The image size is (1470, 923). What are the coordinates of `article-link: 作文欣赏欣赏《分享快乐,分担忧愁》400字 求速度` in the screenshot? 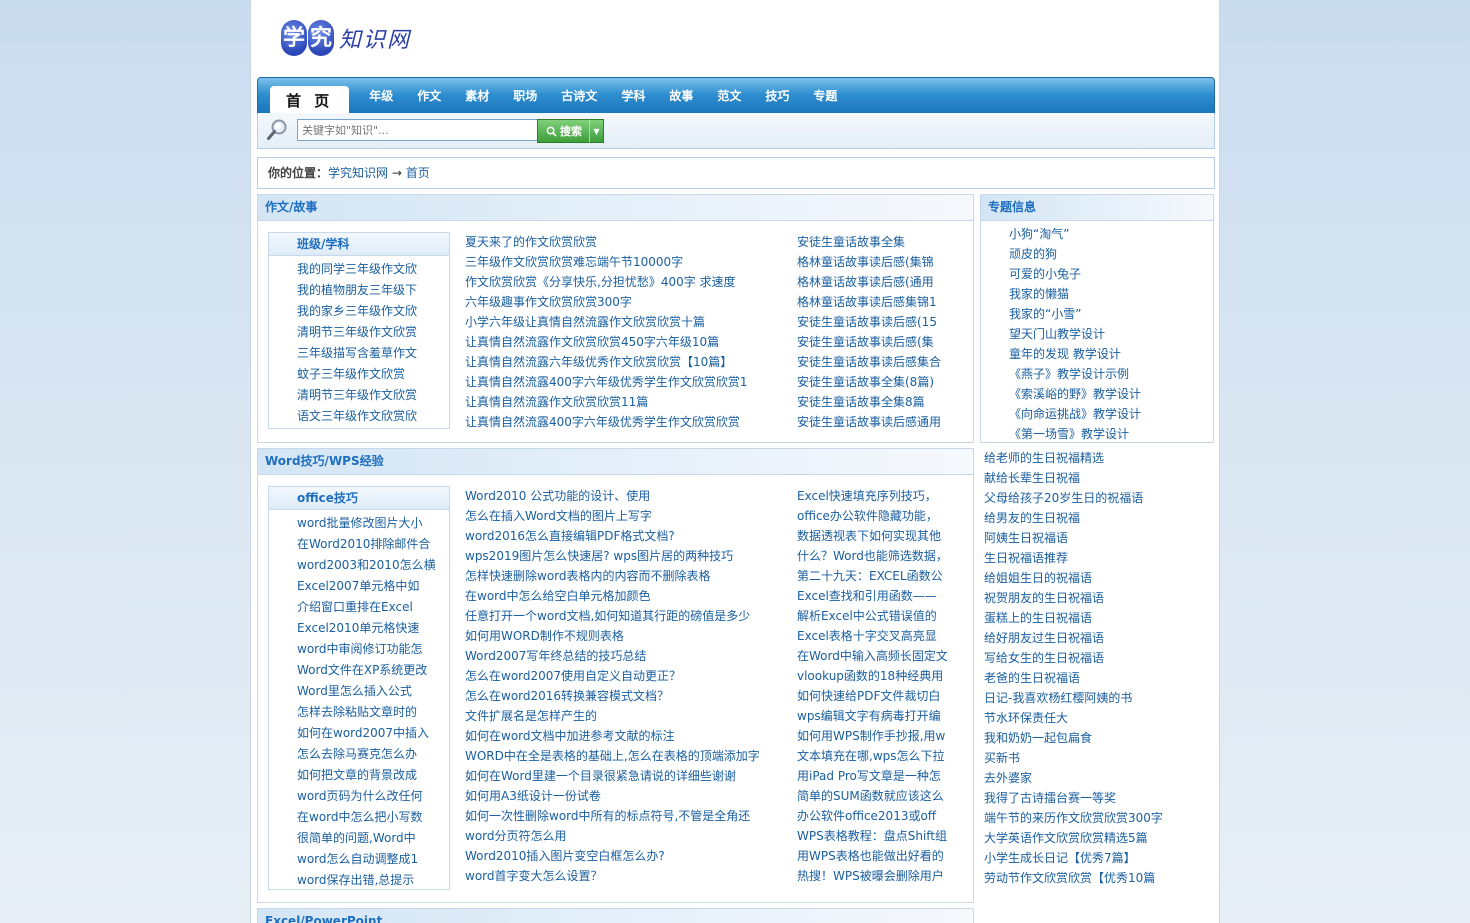 It's located at (625, 282).